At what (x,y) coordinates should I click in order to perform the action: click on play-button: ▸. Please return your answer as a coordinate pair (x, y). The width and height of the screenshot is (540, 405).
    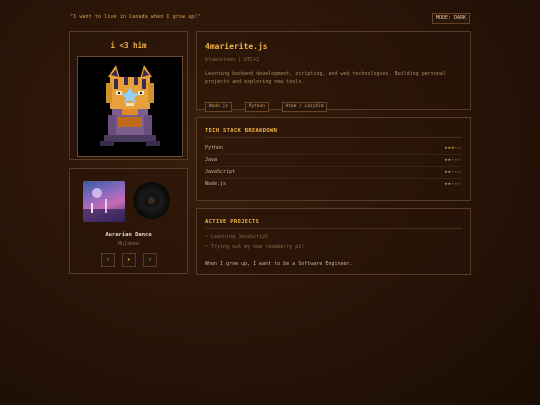
    Looking at the image, I should click on (129, 260).